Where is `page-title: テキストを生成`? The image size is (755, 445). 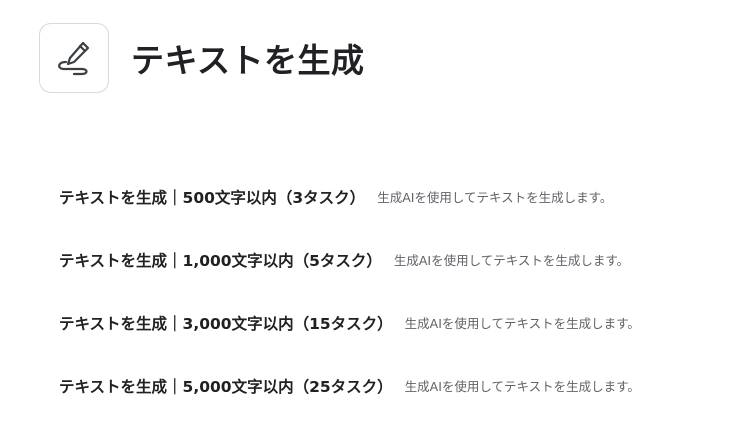 page-title: テキストを生成 is located at coordinates (248, 60).